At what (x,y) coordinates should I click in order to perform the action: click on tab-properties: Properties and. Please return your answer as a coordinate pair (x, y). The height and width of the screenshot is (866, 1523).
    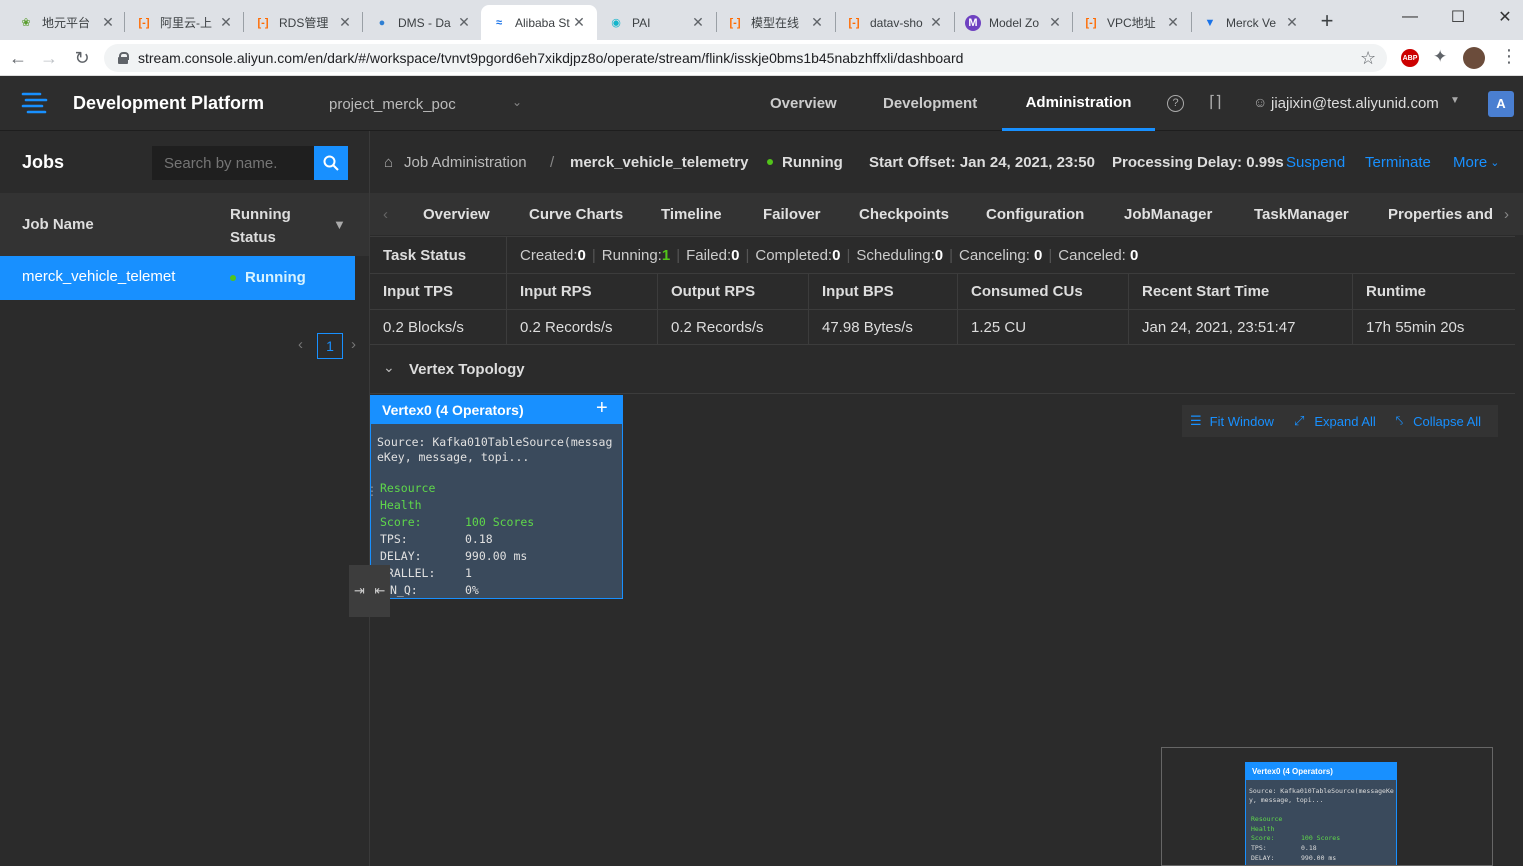
    Looking at the image, I should click on (1440, 214).